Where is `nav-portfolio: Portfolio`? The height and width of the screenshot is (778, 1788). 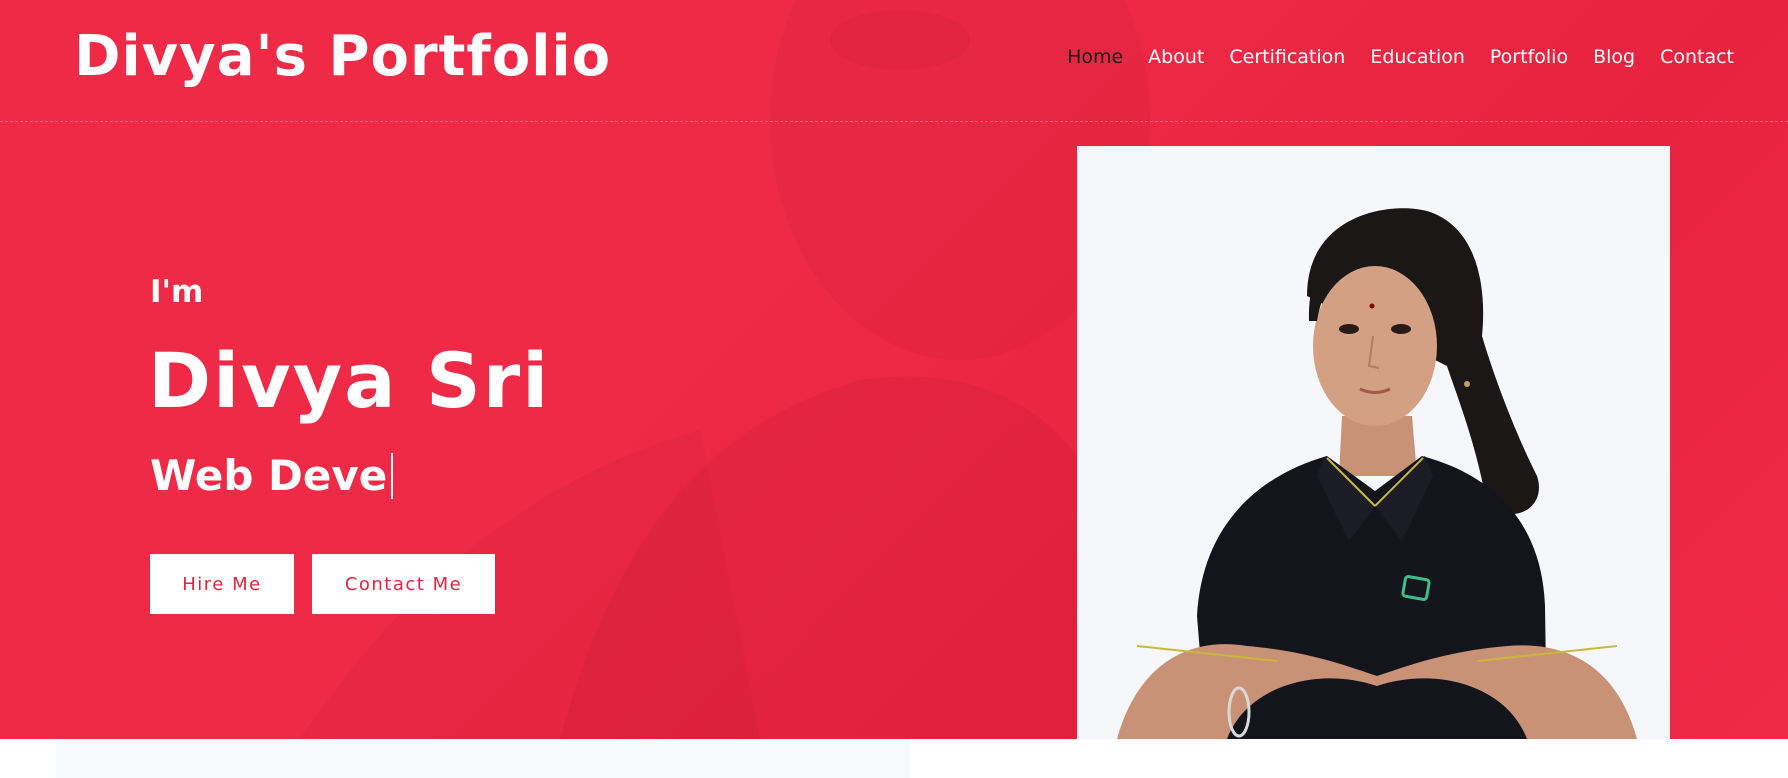 nav-portfolio: Portfolio is located at coordinates (1529, 57).